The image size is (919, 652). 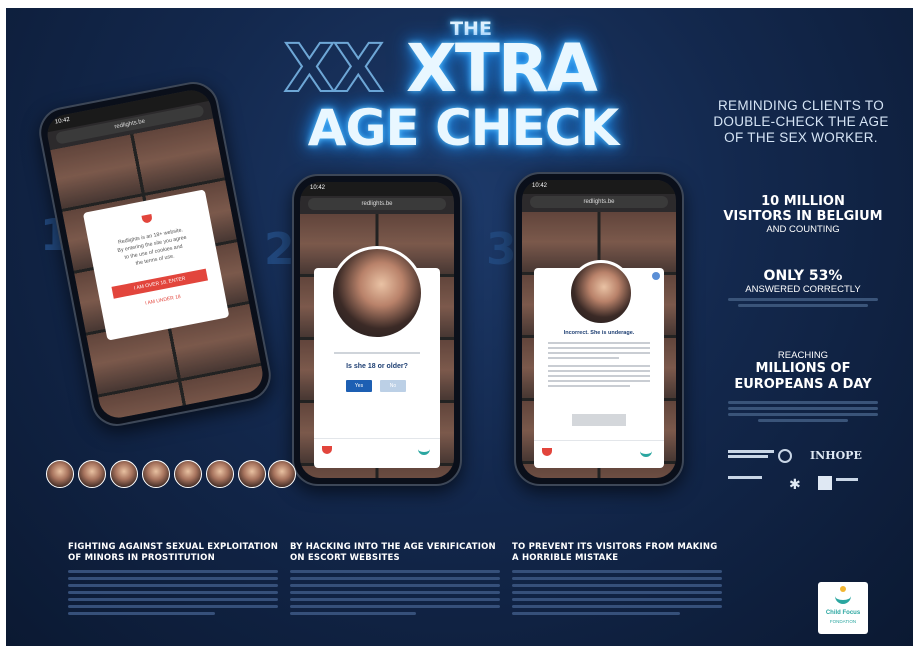 I want to click on faces-row, so click(x=171, y=475).